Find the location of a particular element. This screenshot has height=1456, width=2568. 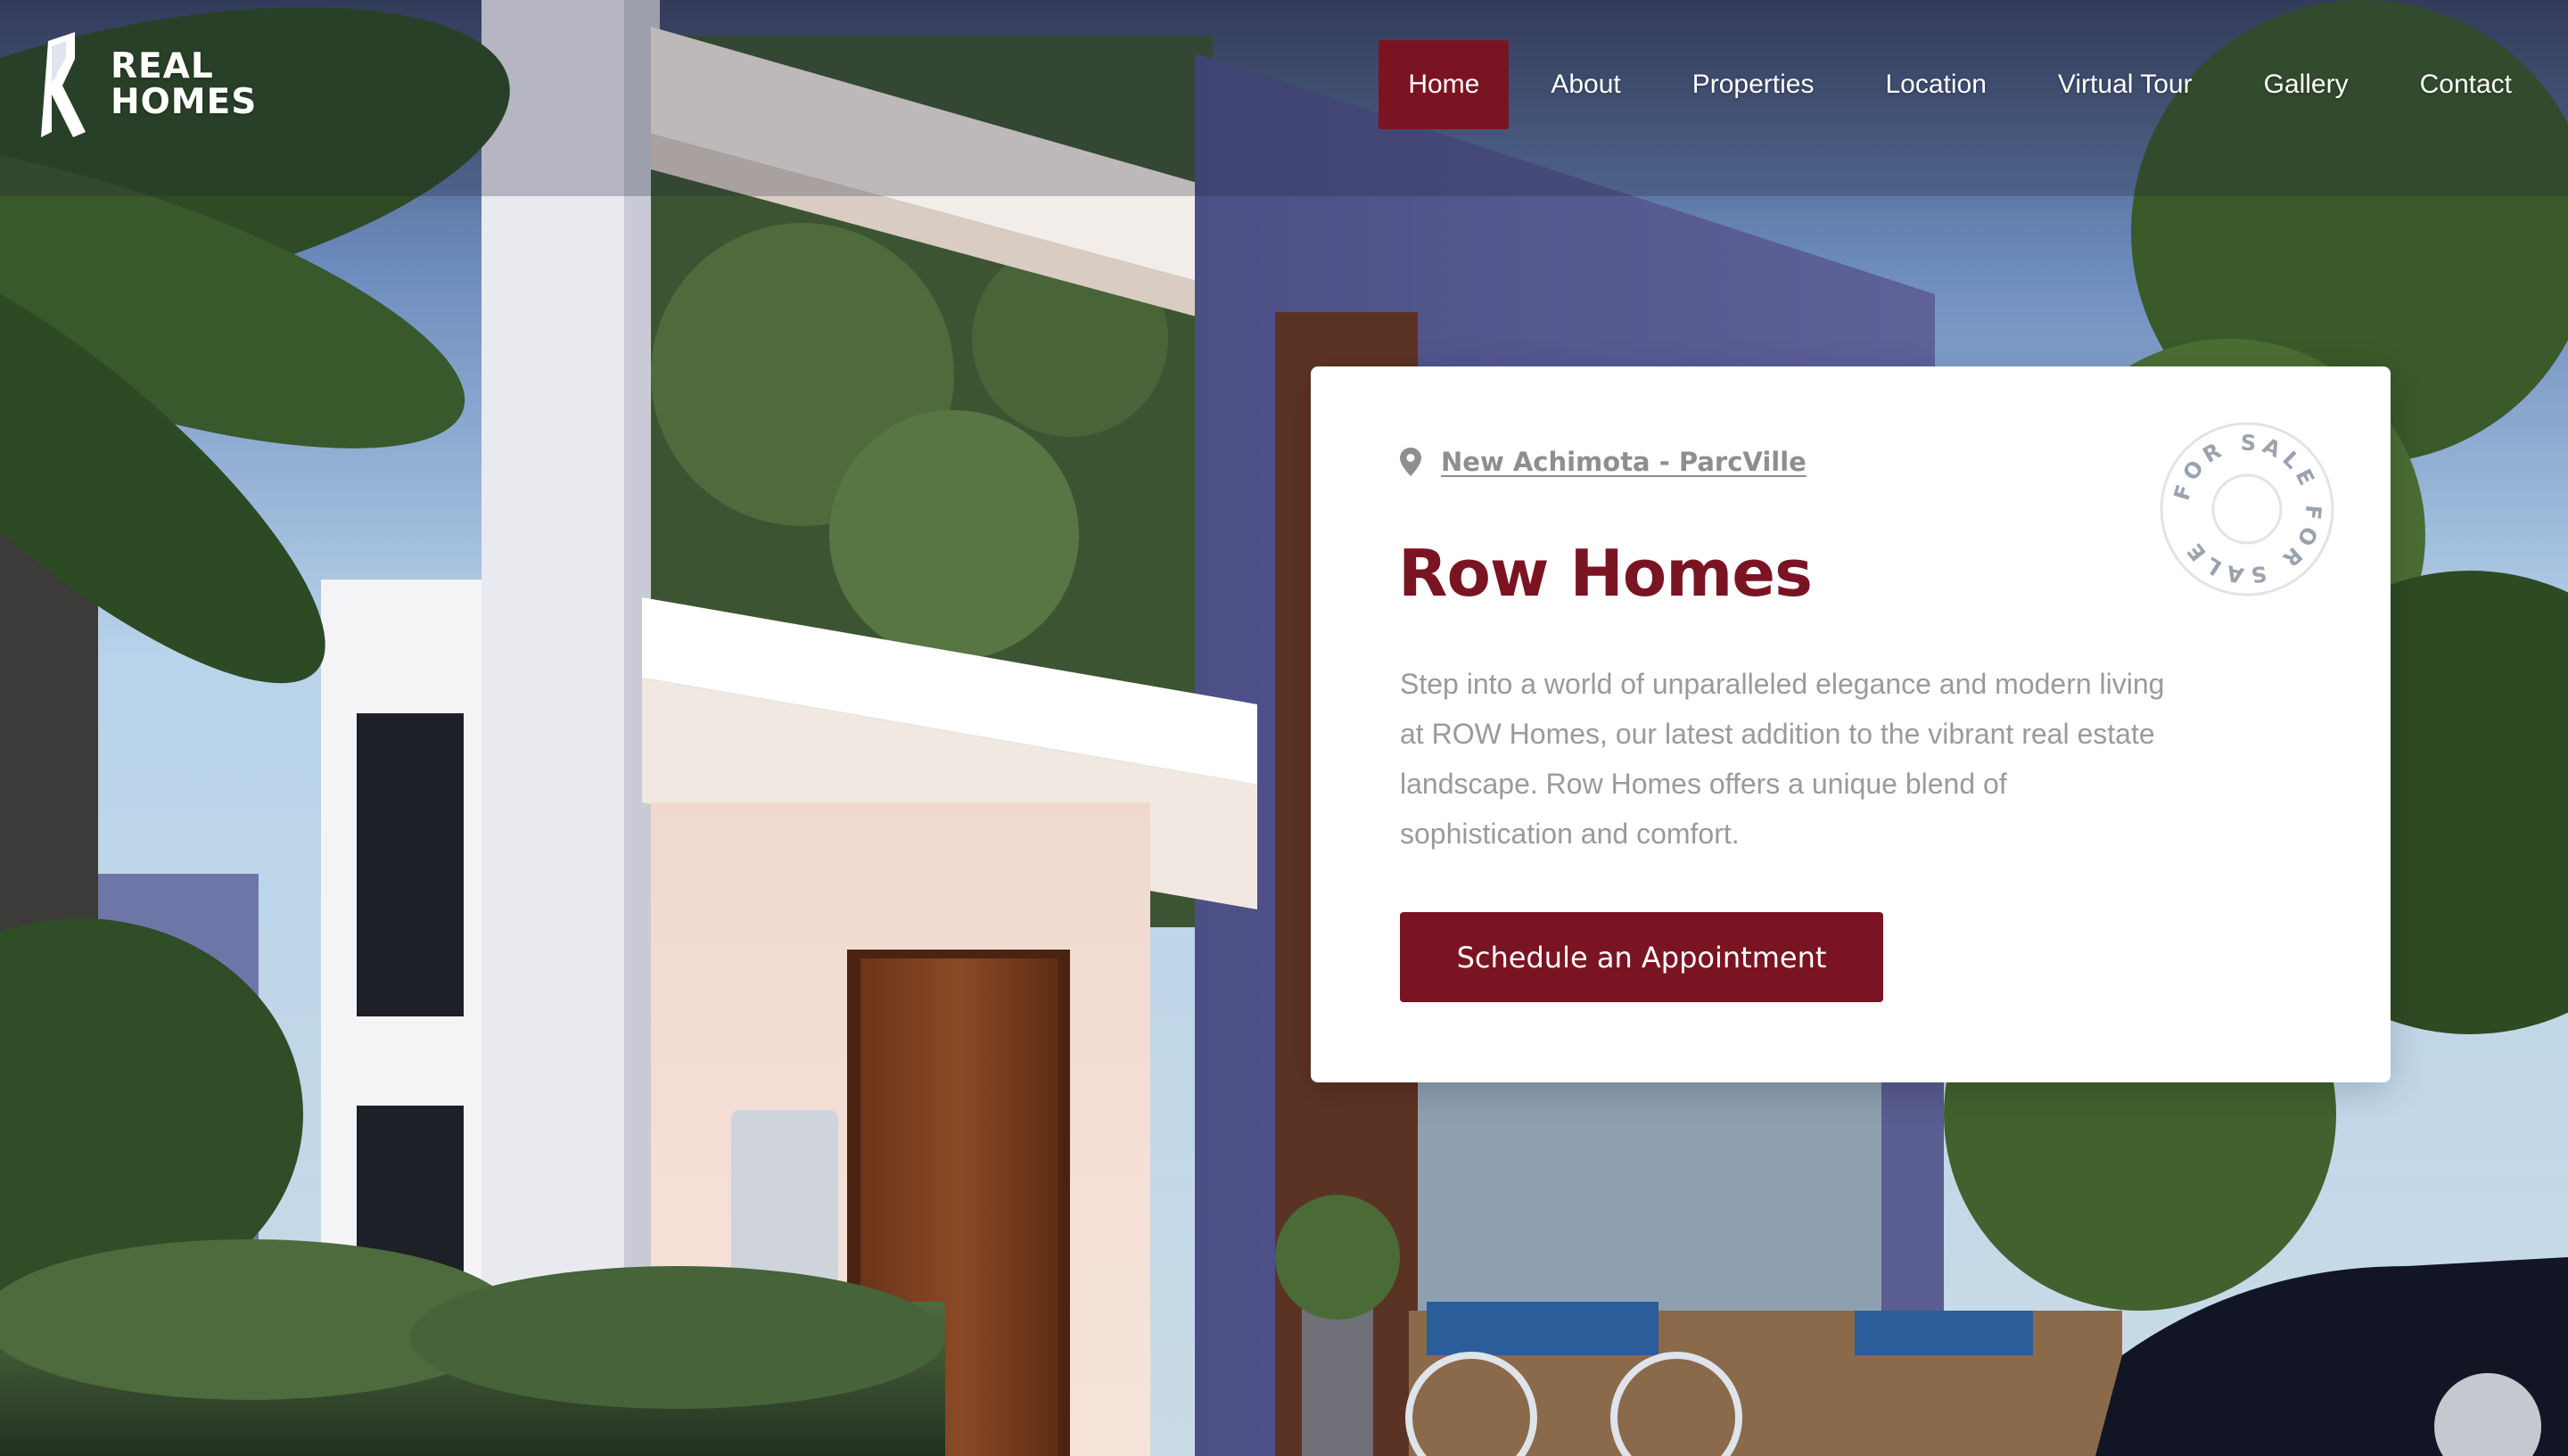

map-pin-icon is located at coordinates (1410, 462).